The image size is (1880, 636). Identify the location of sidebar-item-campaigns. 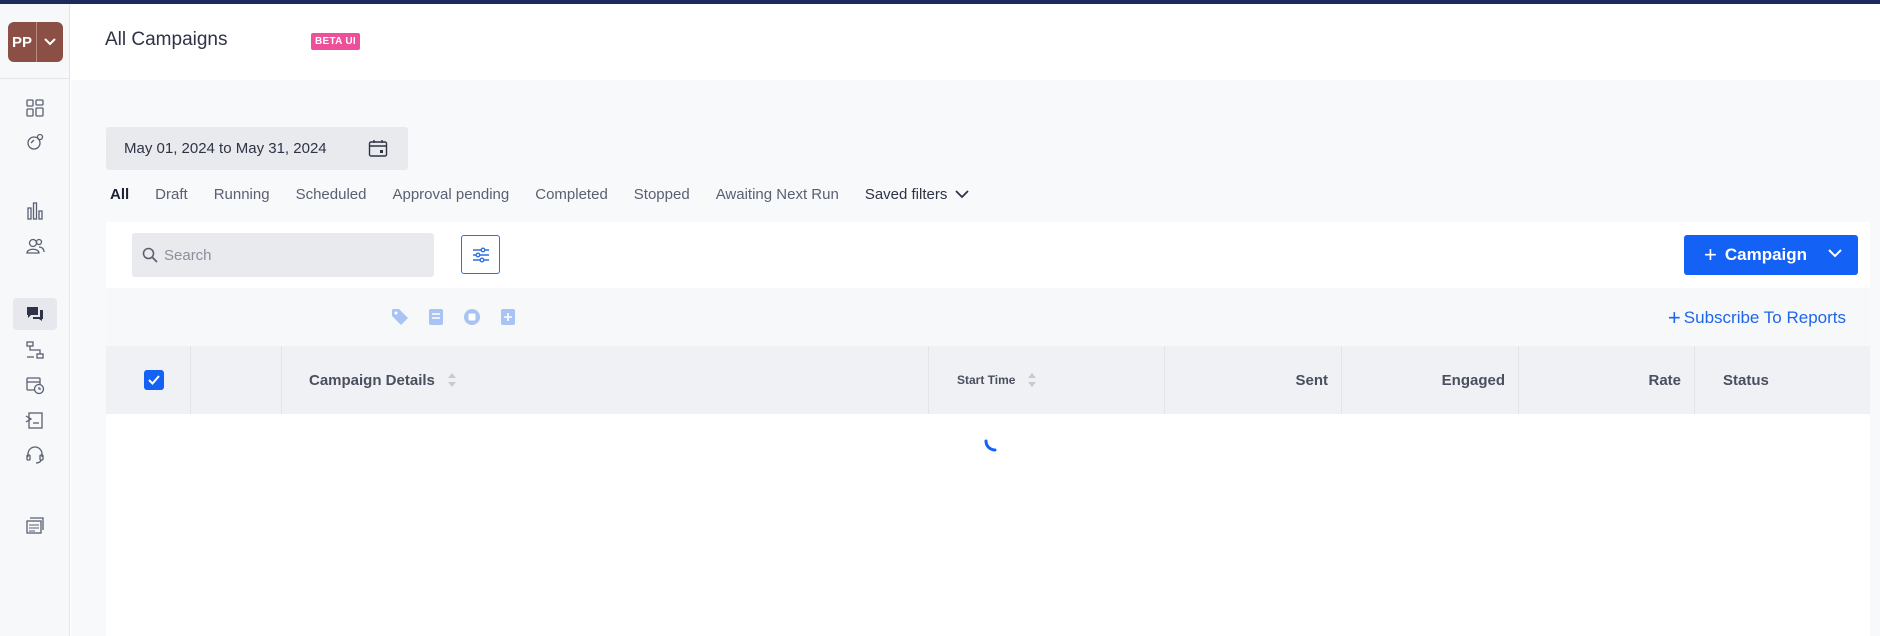
(35, 314).